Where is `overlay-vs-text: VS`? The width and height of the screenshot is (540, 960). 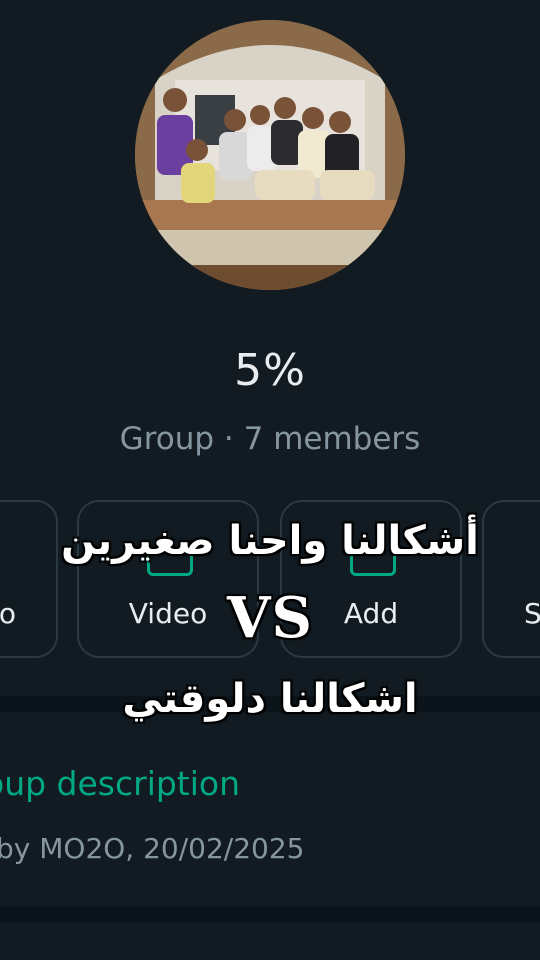 overlay-vs-text: VS is located at coordinates (270, 618).